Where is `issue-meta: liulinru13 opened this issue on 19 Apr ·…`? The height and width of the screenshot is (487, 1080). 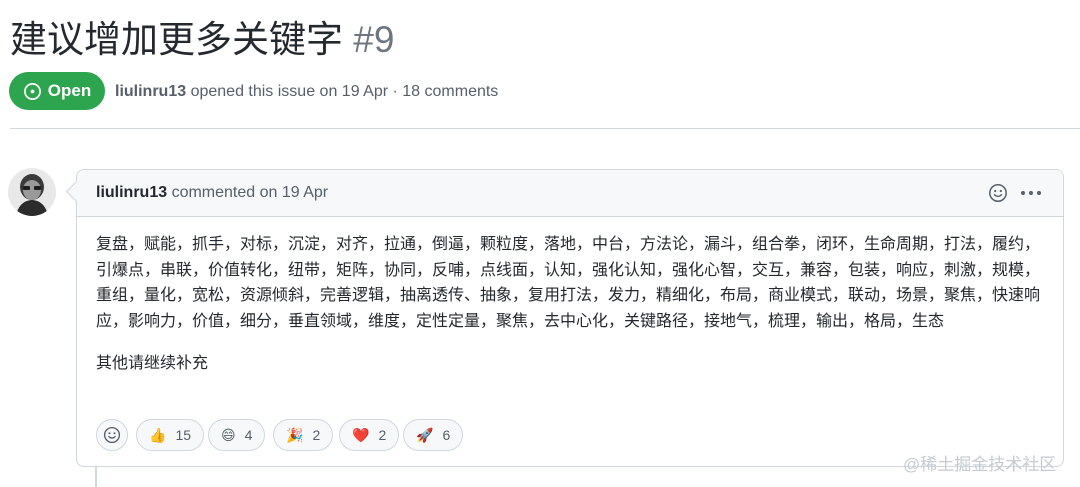
issue-meta: liulinru13 opened this issue on 19 Apr ·… is located at coordinates (306, 92).